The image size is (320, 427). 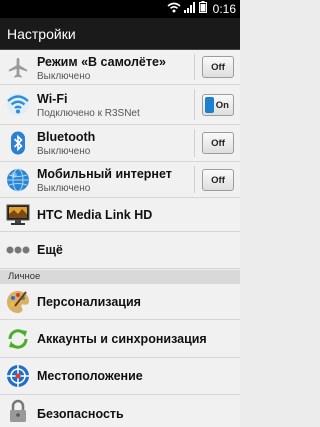 What do you see at coordinates (120, 250) in the screenshot?
I see `more-item: Ещё` at bounding box center [120, 250].